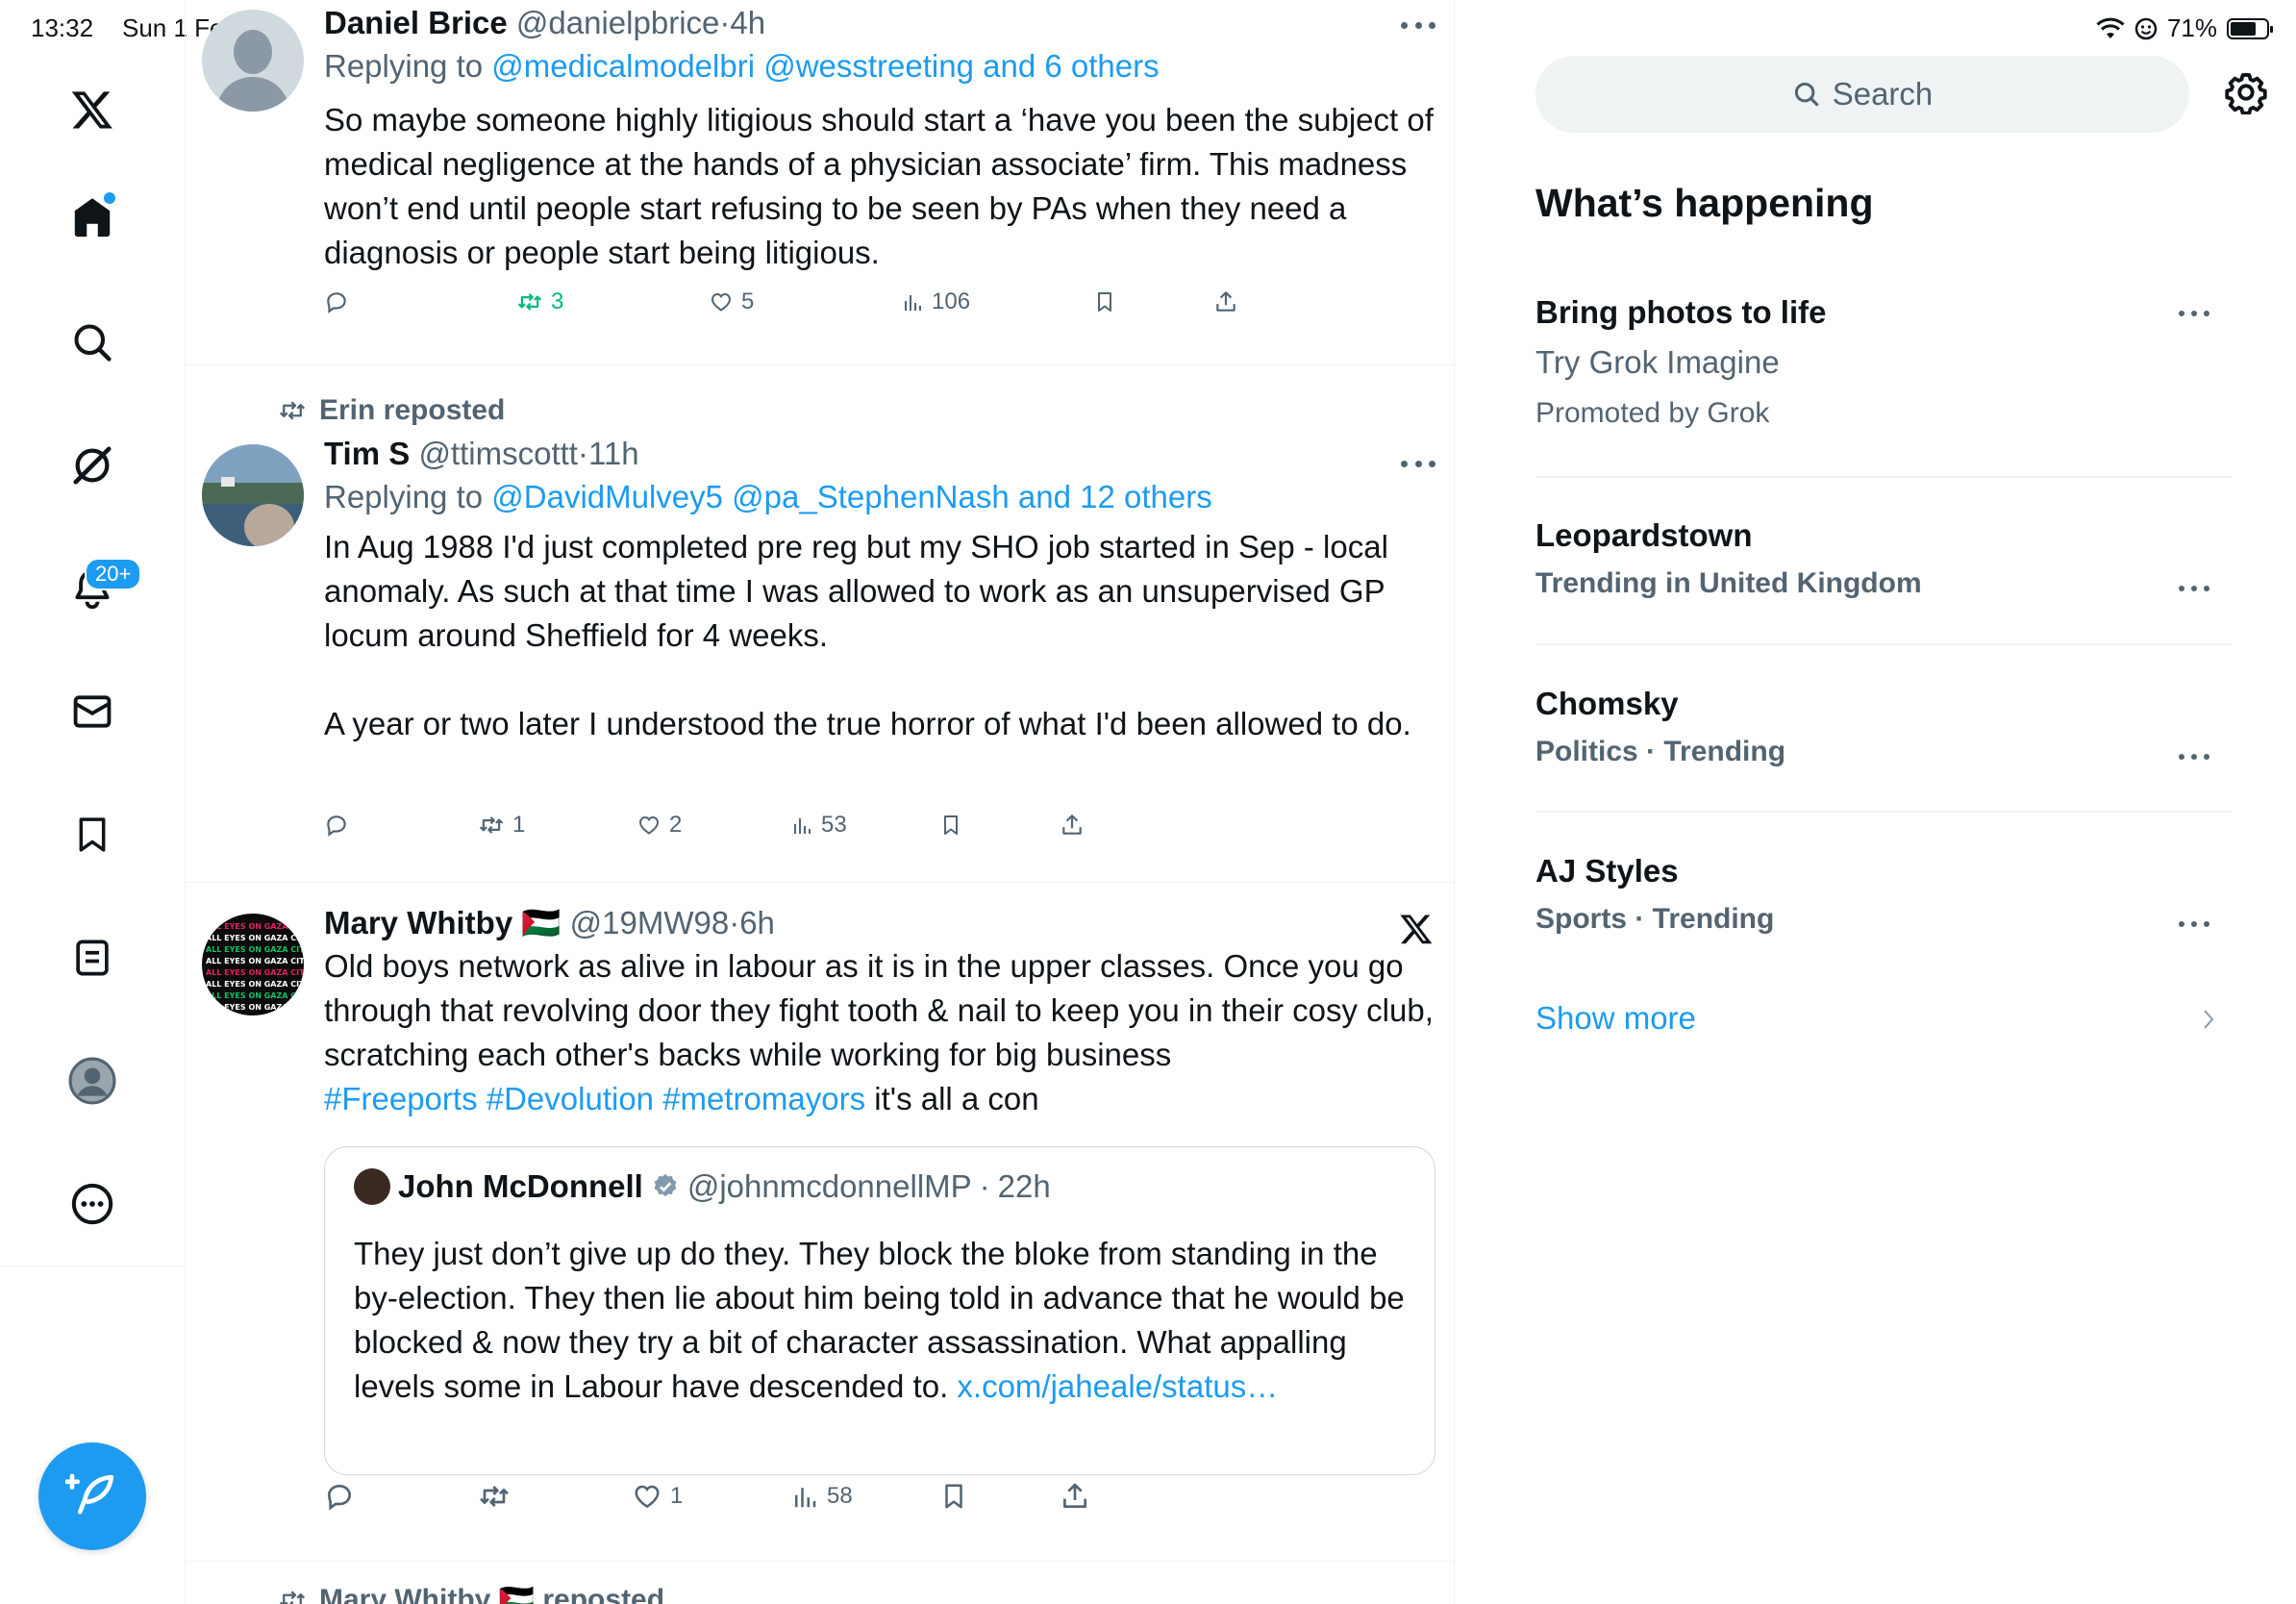 The image size is (2296, 1604). I want to click on post-header: Mary Whitby 🇵🇸 @19MW98·6h, so click(879, 923).